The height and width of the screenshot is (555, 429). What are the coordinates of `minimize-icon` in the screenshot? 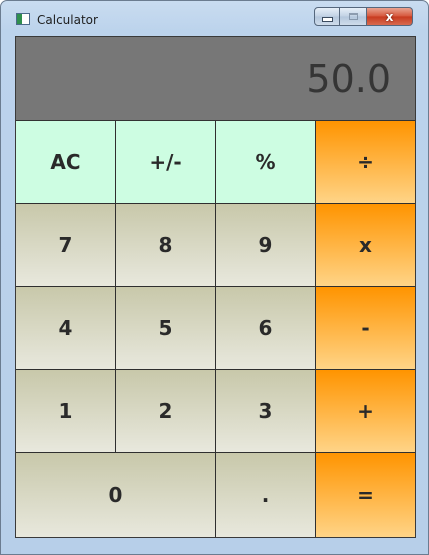 It's located at (327, 19).